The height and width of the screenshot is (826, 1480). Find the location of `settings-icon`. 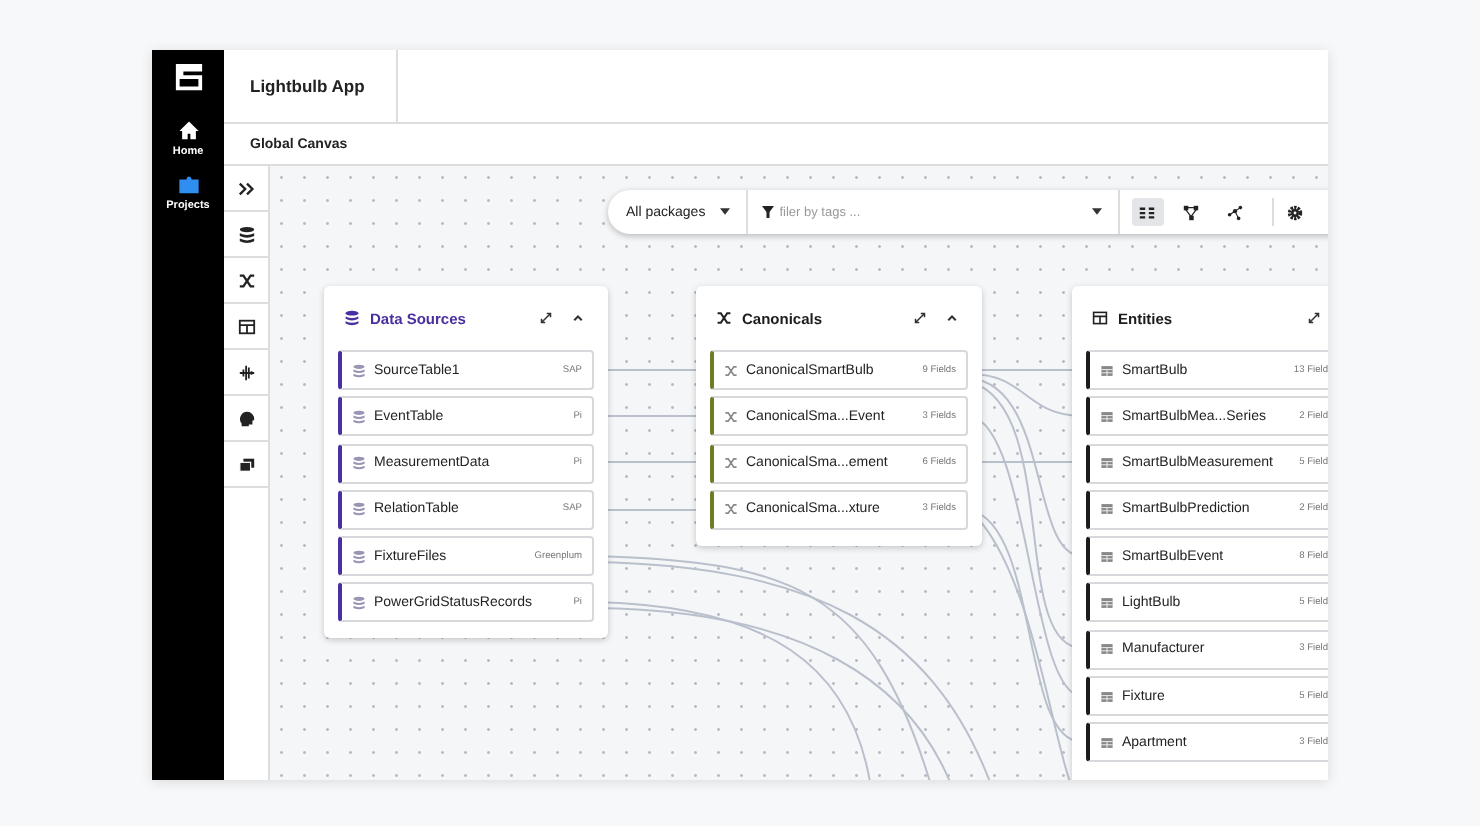

settings-icon is located at coordinates (1294, 212).